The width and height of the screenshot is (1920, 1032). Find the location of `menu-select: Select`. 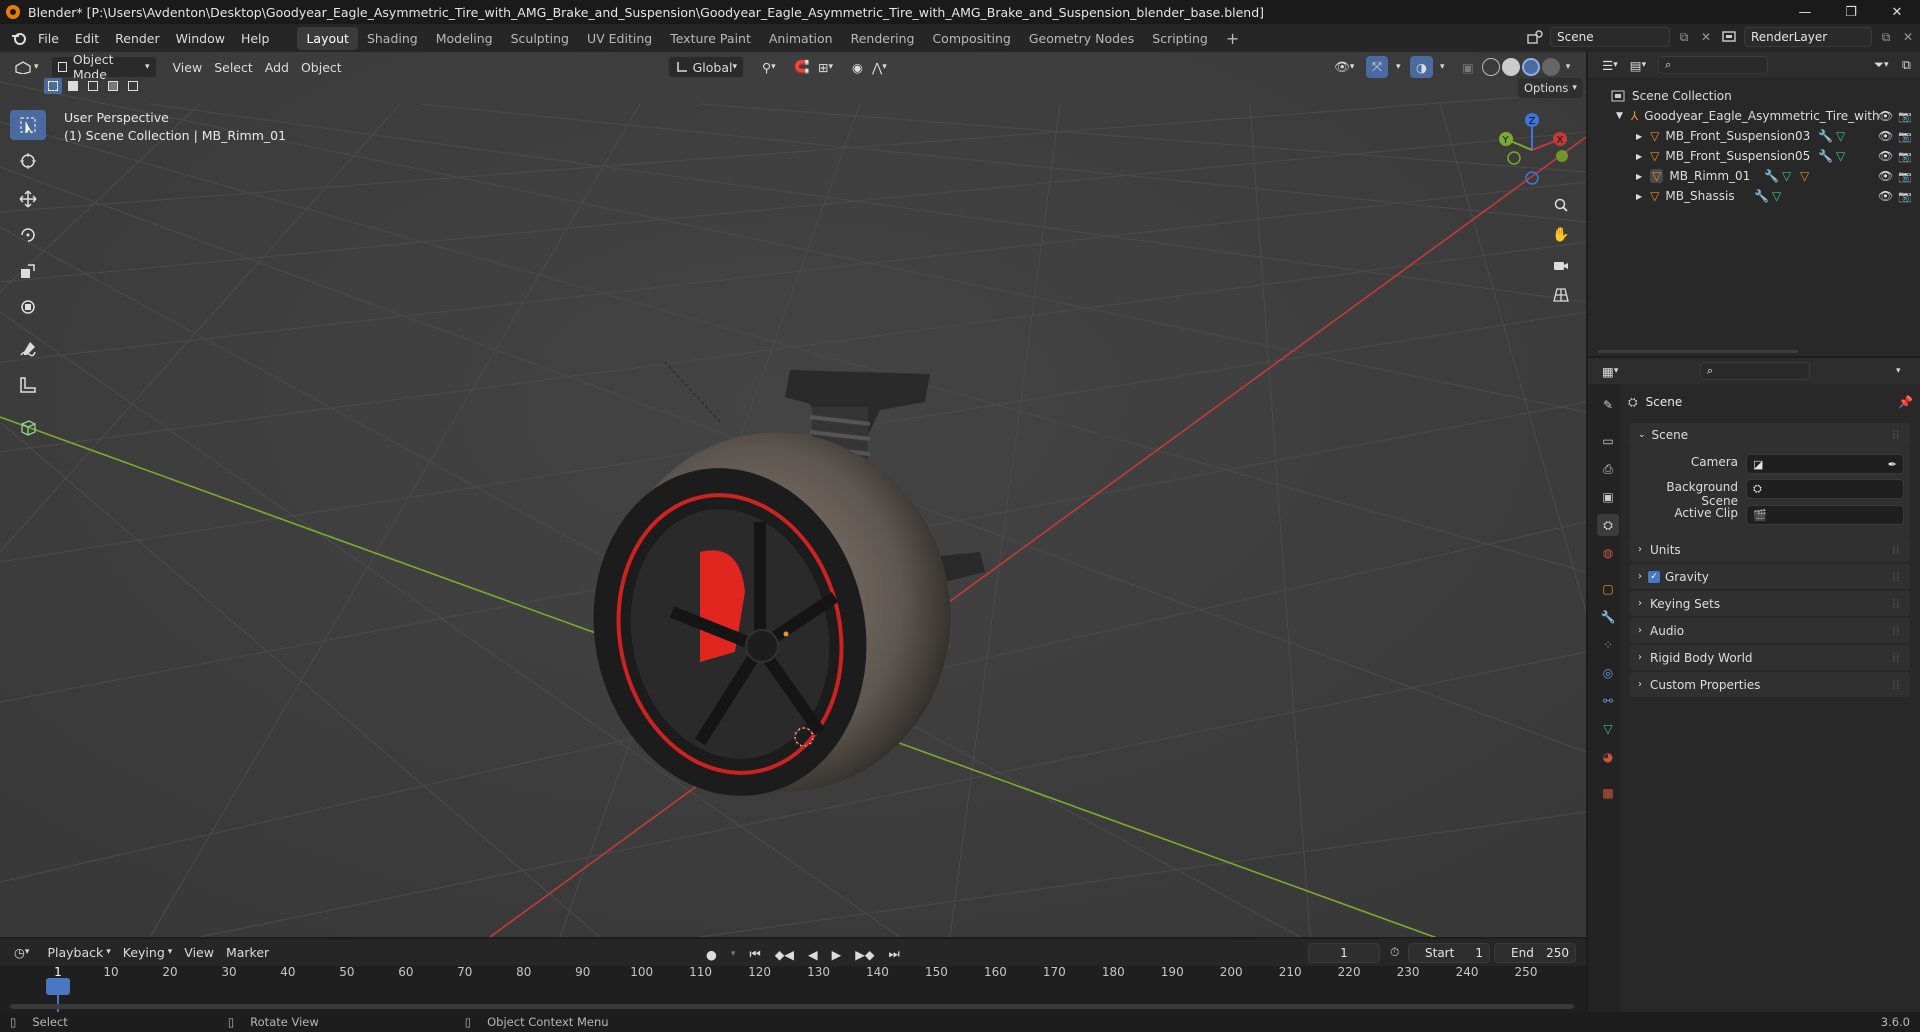

menu-select: Select is located at coordinates (233, 67).